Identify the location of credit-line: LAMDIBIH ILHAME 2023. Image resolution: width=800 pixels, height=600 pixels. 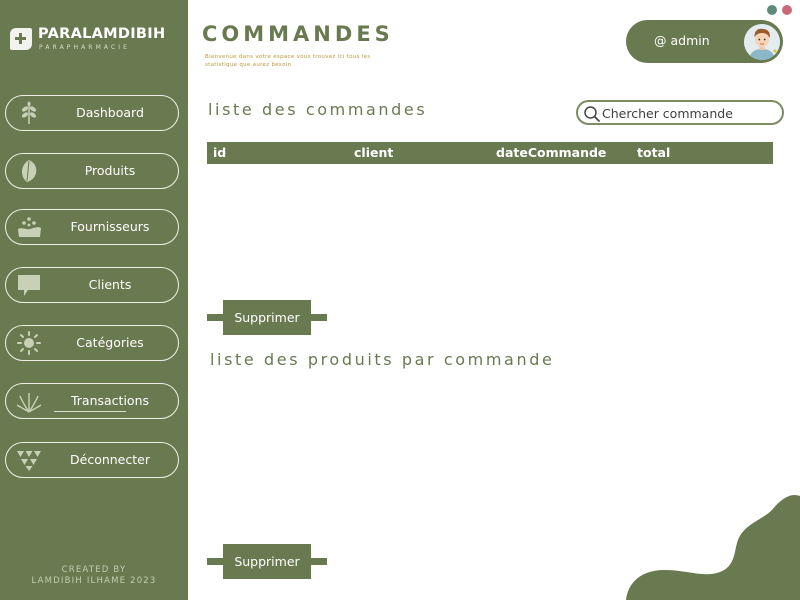
(94, 581).